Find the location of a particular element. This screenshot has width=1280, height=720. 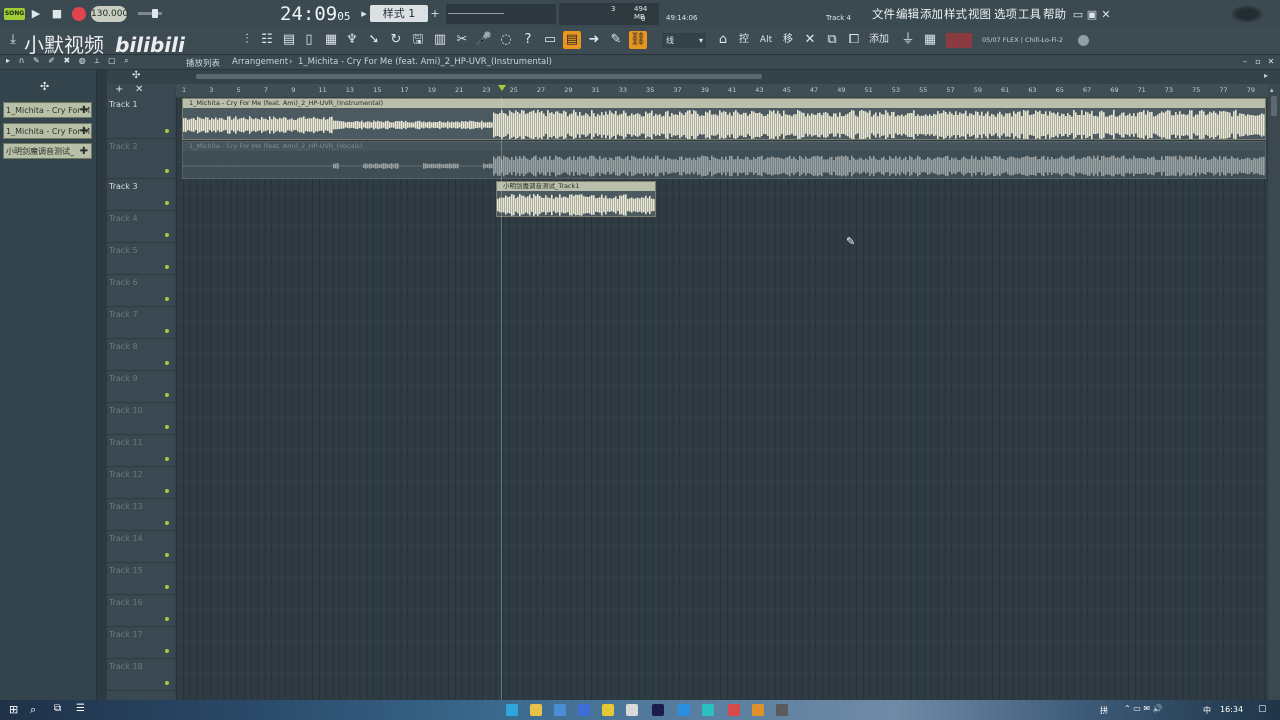

scroll-right-icon: ▸ is located at coordinates (1266, 75).